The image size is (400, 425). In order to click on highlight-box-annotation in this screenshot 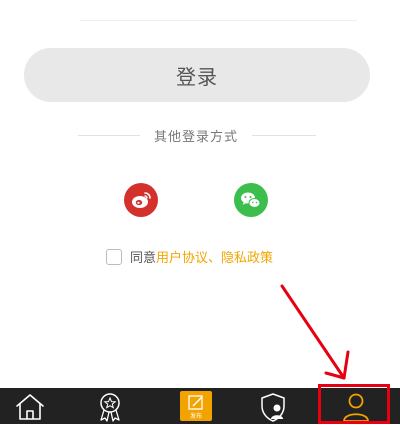, I will do `click(354, 404)`.